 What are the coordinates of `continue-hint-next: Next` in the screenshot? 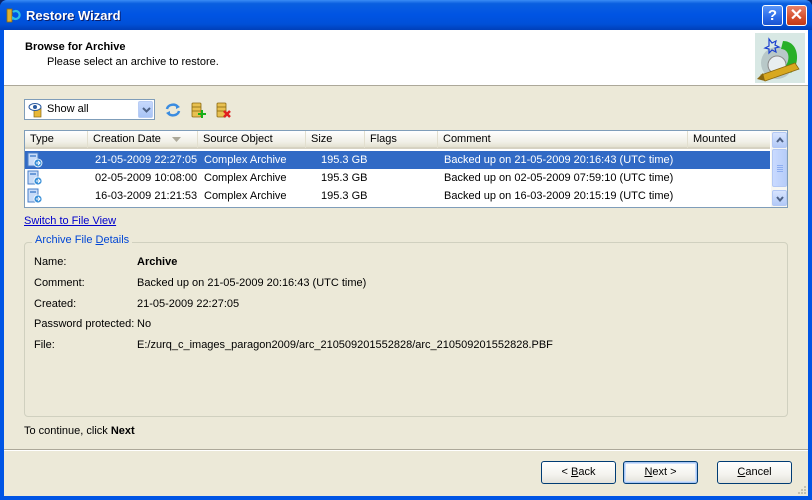 It's located at (122, 431).